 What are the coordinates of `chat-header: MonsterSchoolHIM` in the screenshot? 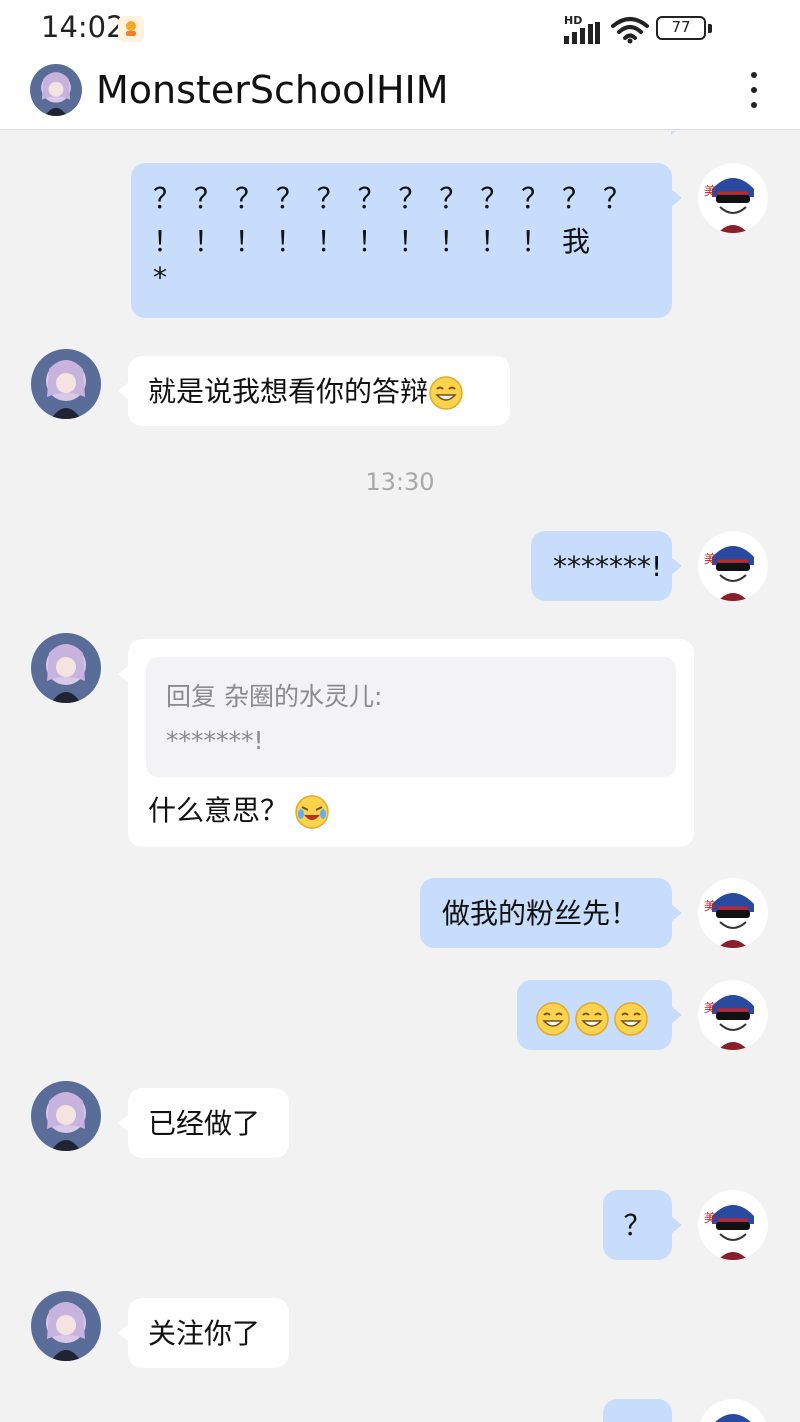 It's located at (400, 93).